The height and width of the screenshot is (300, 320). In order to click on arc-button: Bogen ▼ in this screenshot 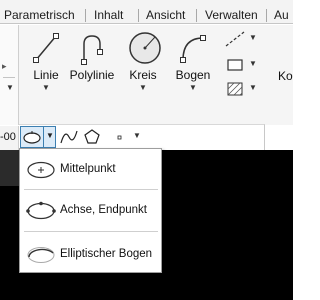, I will do `click(193, 61)`.